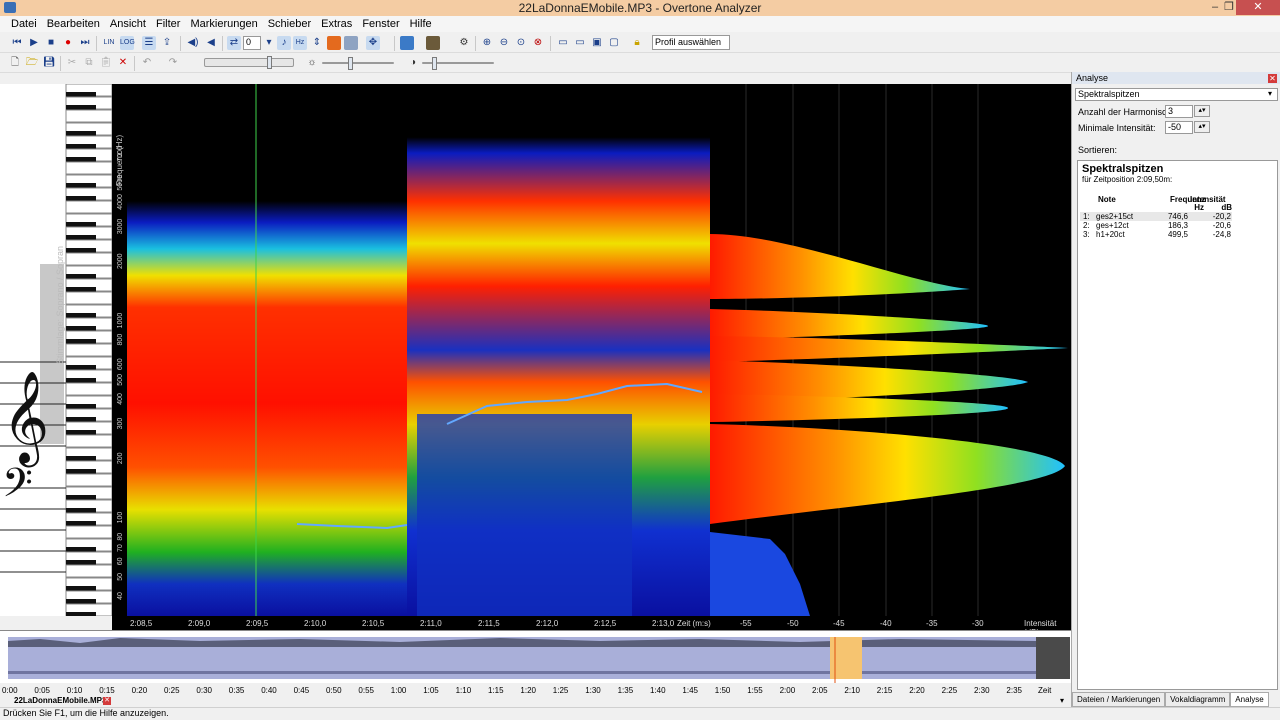 The height and width of the screenshot is (720, 1280). I want to click on overview-time-tick: 1:10, so click(463, 690).